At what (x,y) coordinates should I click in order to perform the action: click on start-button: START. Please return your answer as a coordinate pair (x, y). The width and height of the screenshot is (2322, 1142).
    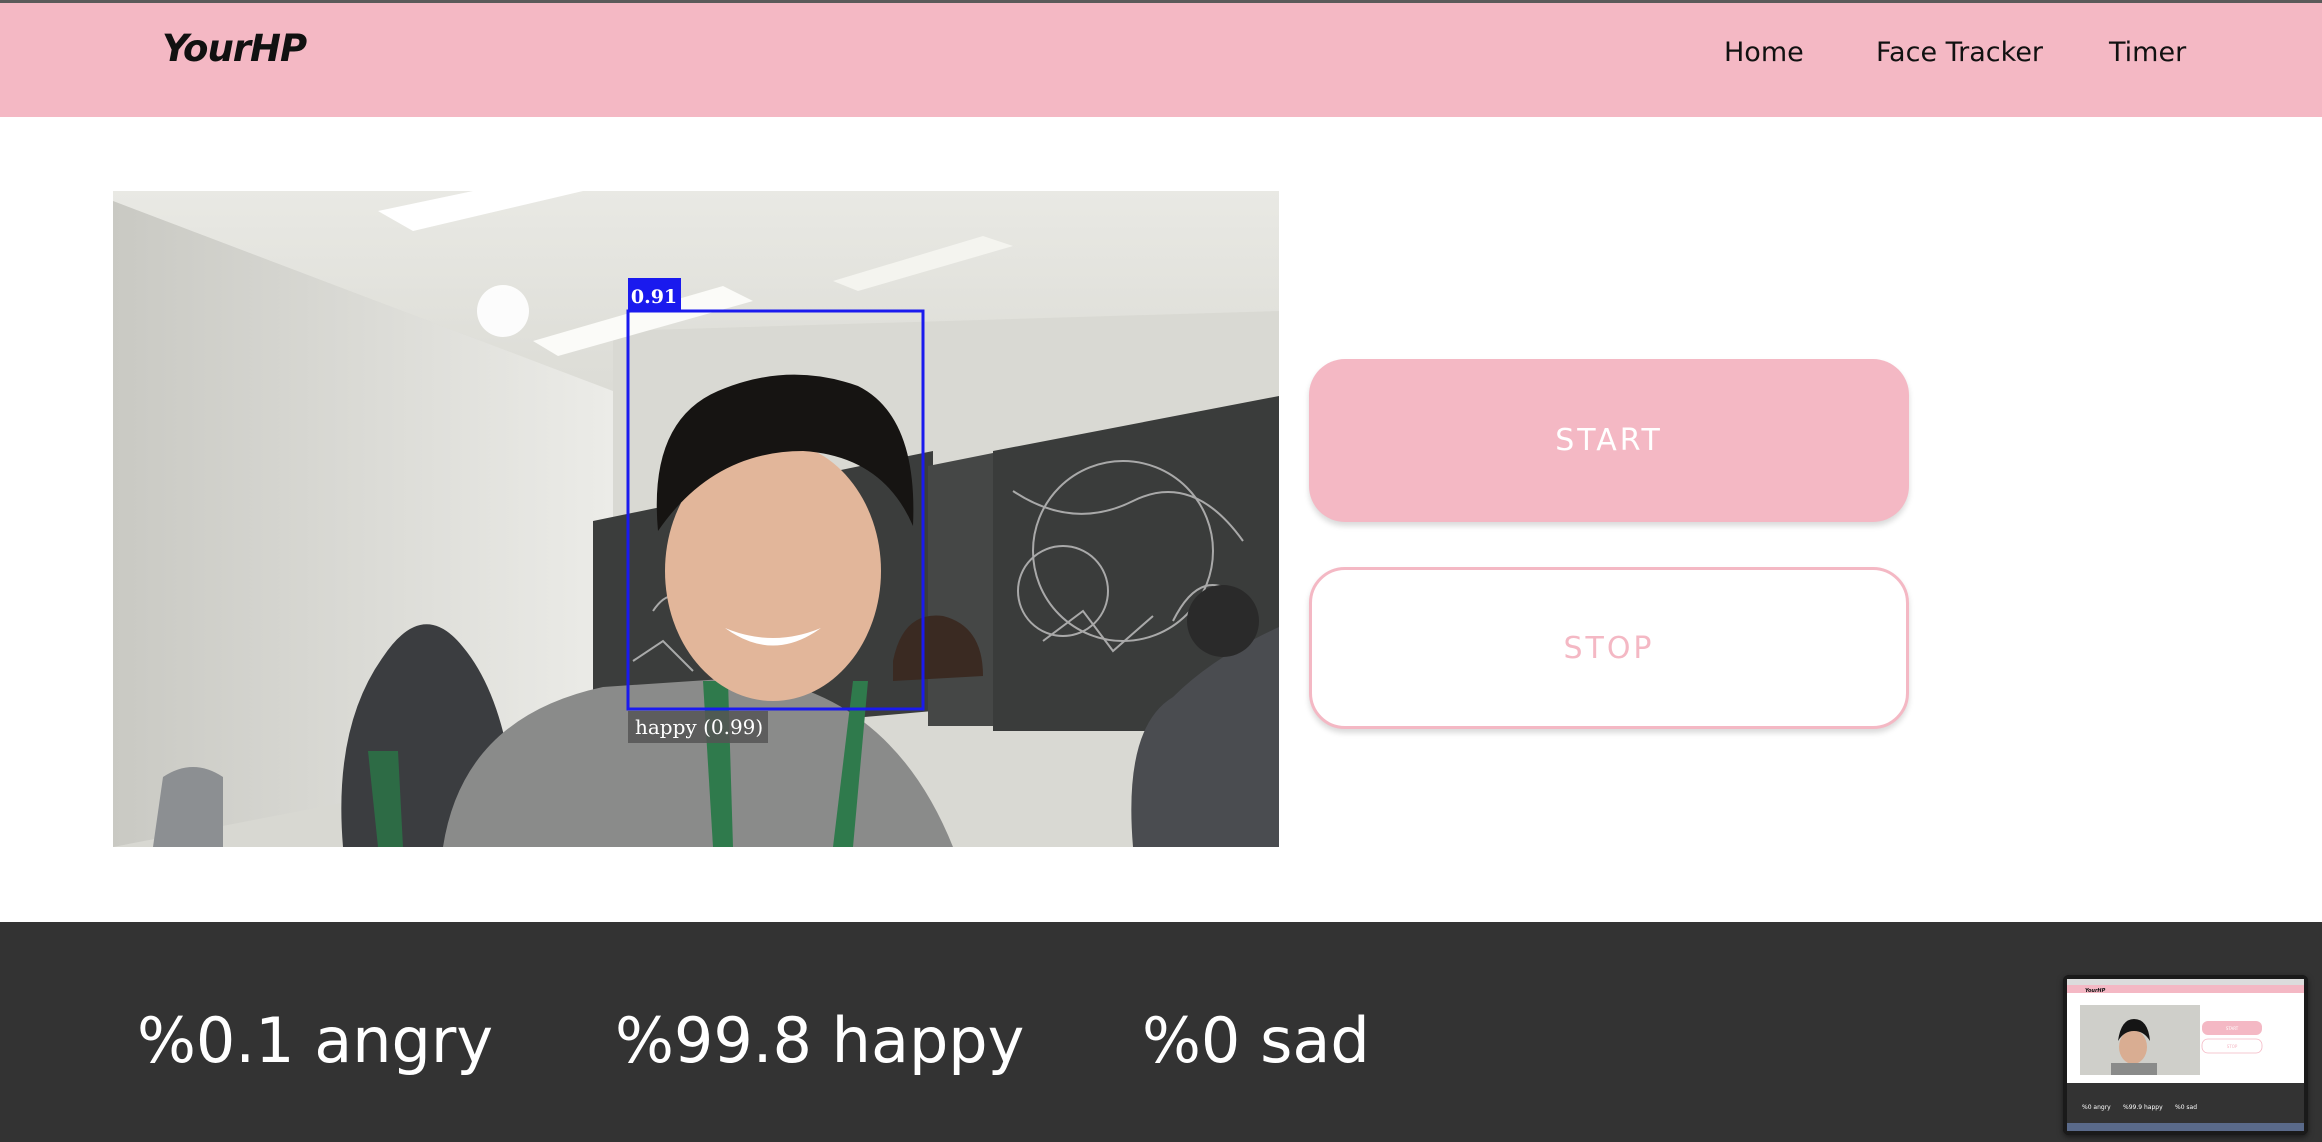
    Looking at the image, I should click on (1609, 440).